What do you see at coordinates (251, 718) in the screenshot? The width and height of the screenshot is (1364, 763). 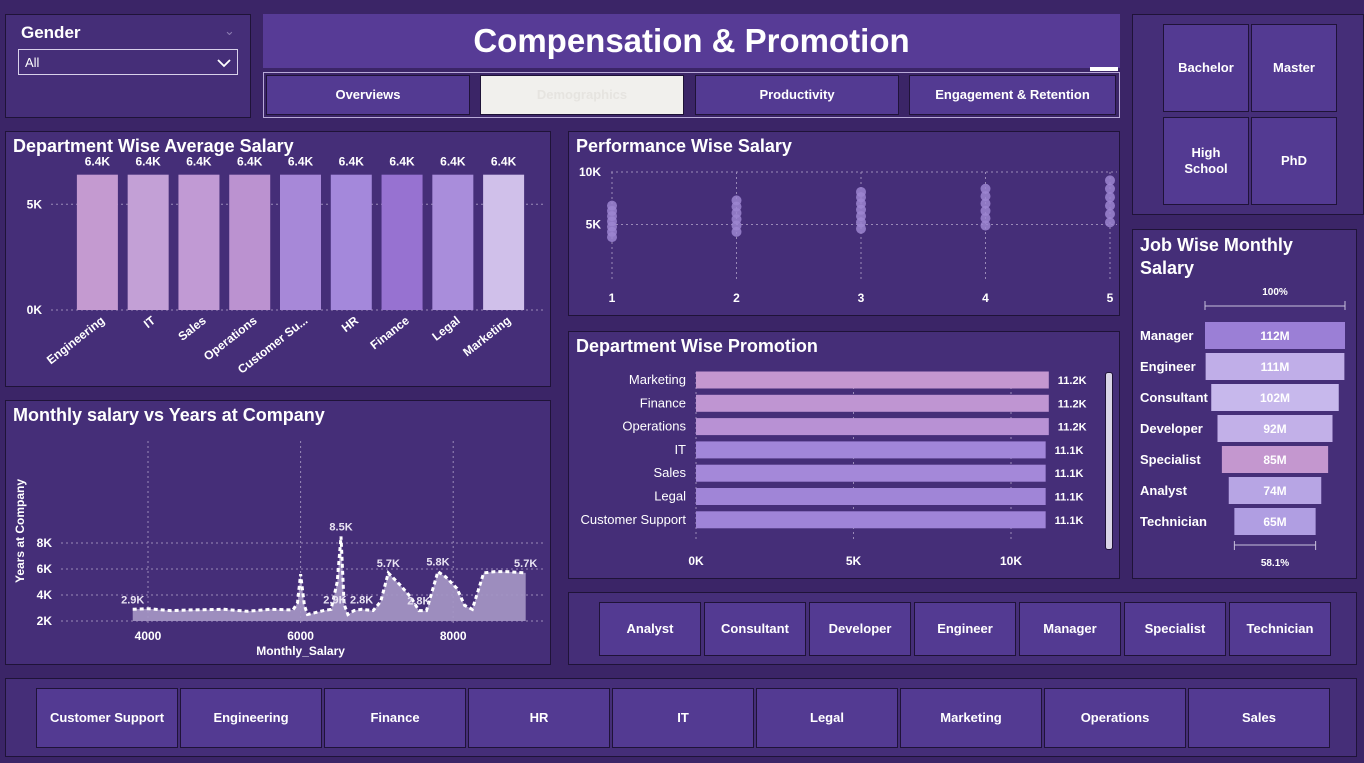 I see `dept-engineering: Engineering` at bounding box center [251, 718].